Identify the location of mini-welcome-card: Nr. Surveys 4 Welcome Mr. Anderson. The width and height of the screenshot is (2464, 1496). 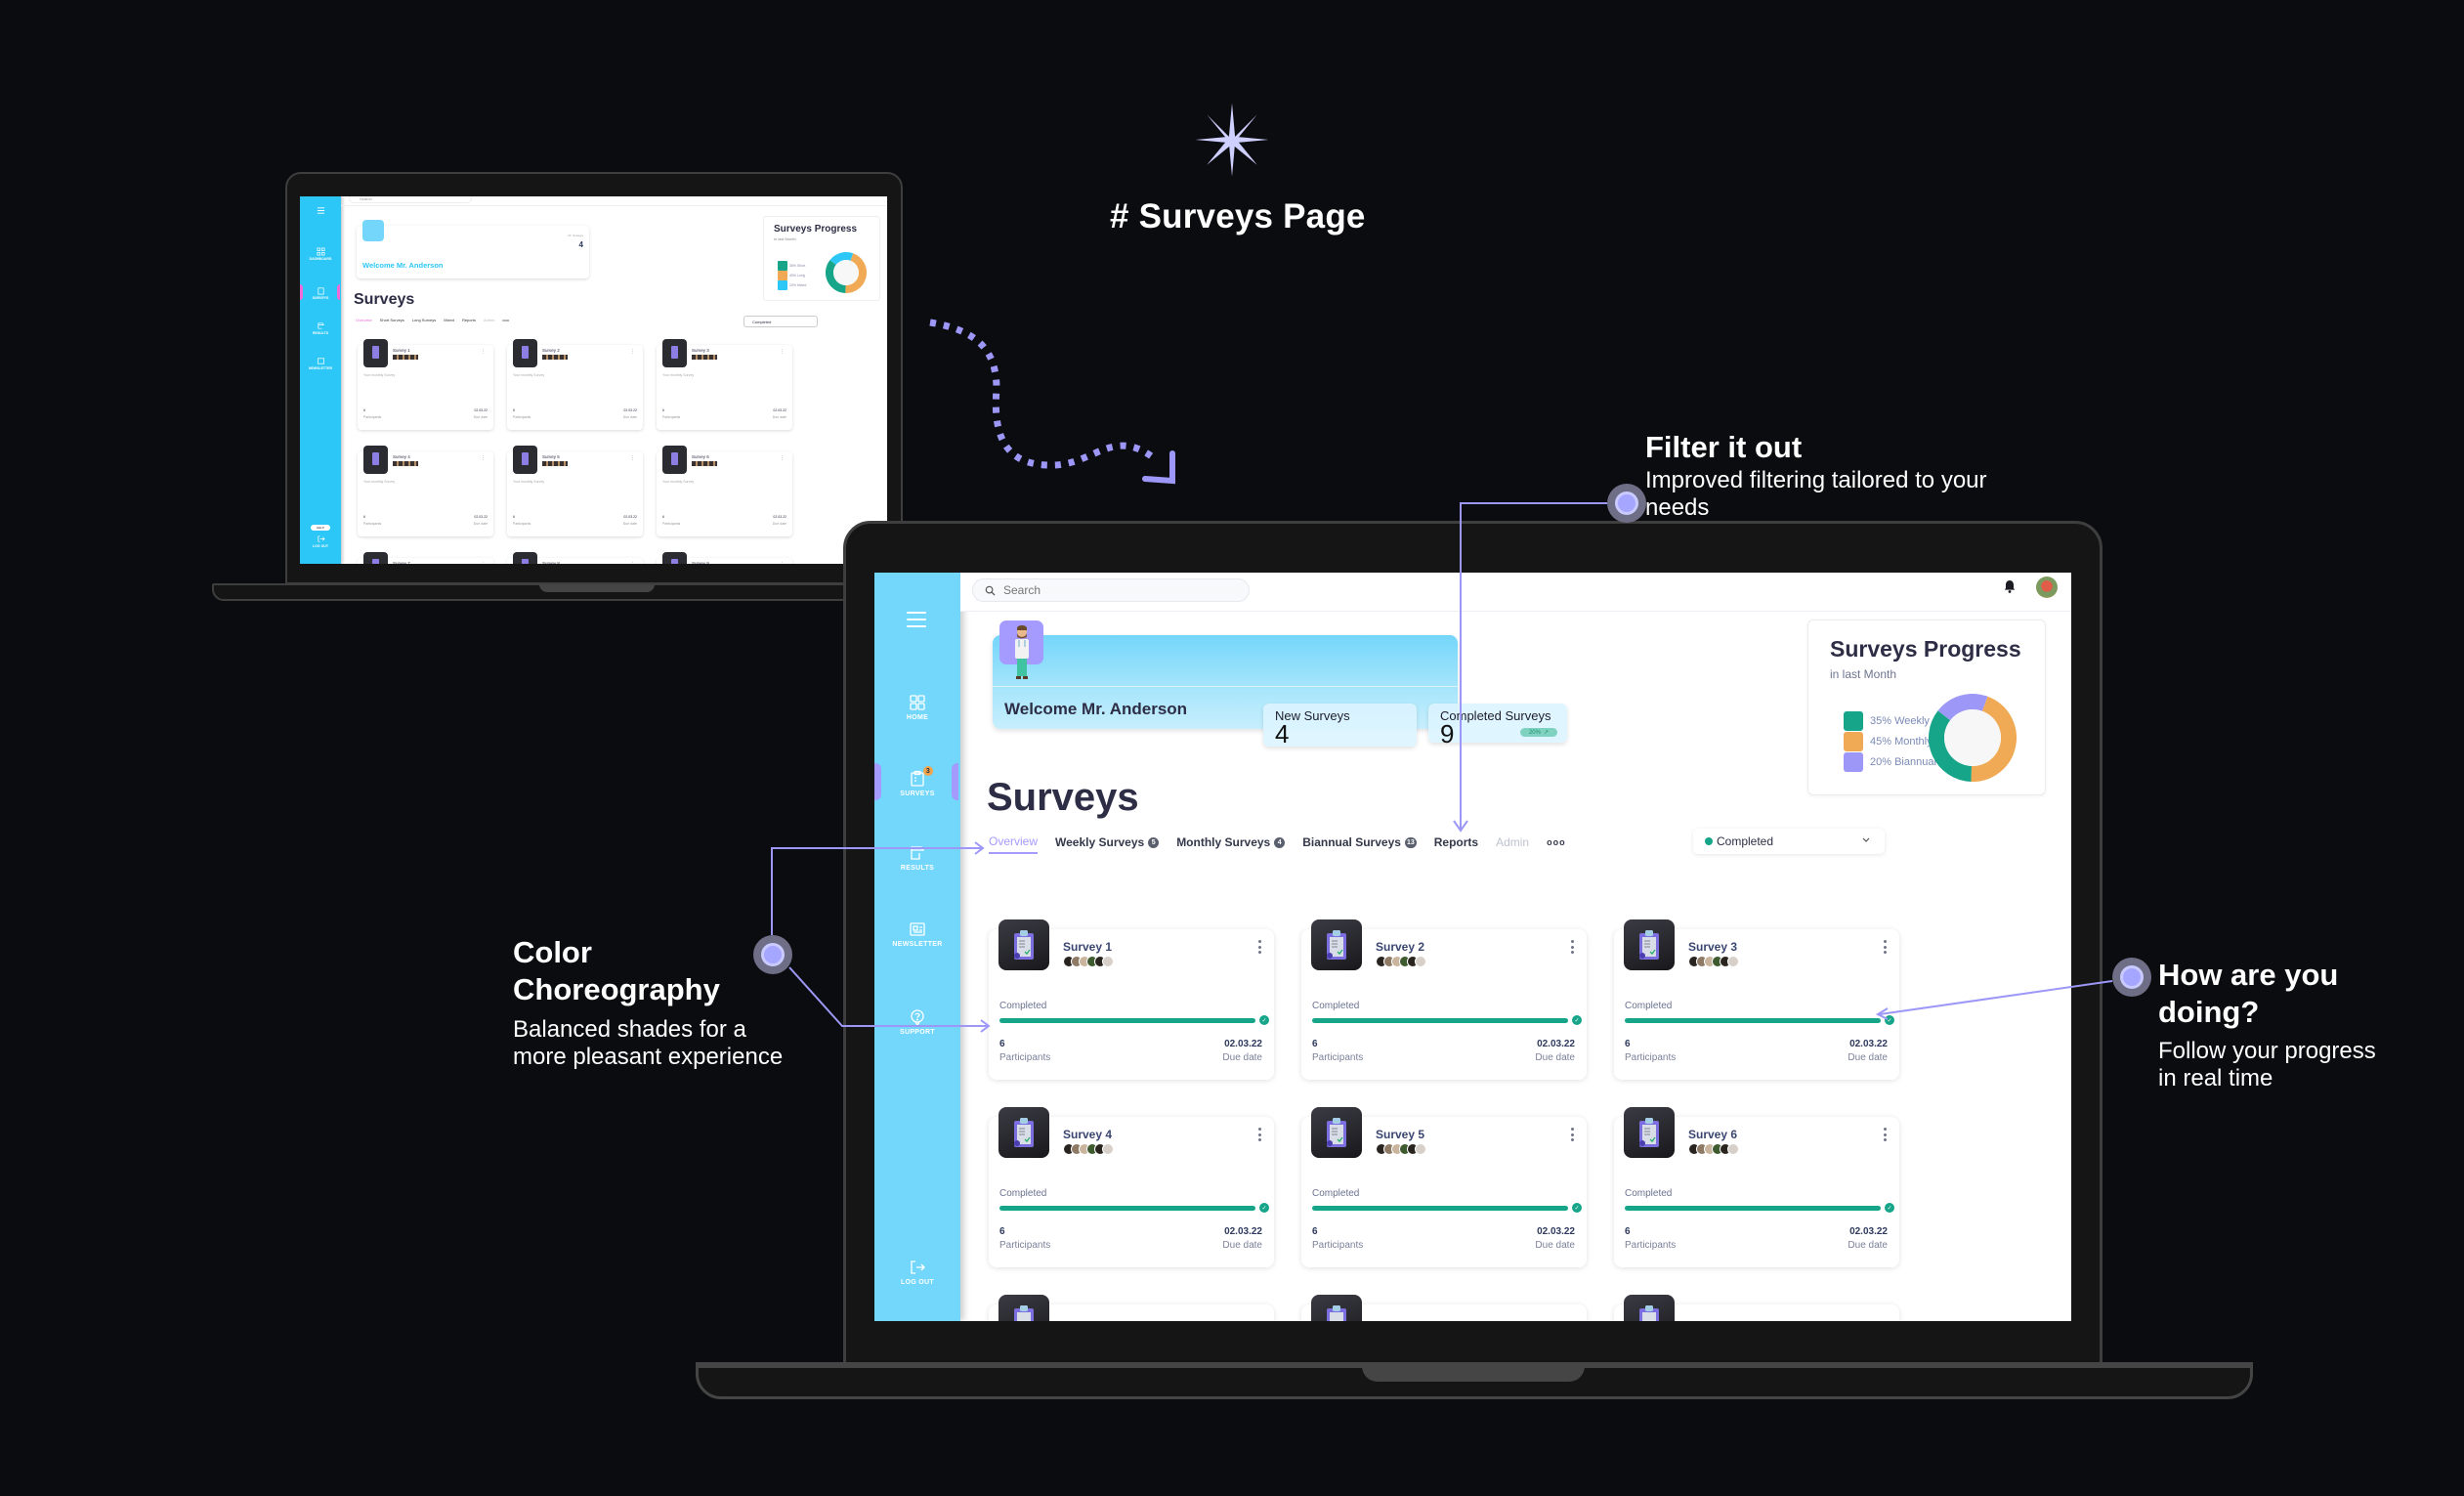
(473, 249).